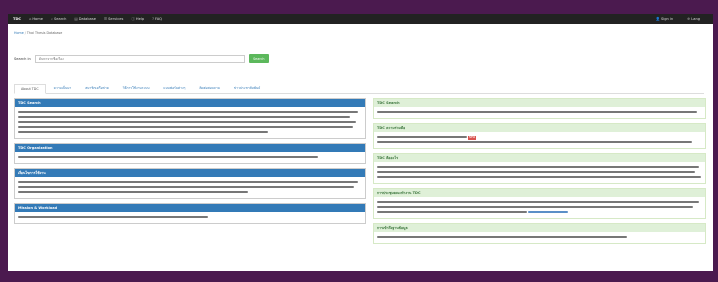 The image size is (718, 282). I want to click on list-icon: ☰, so click(105, 19).